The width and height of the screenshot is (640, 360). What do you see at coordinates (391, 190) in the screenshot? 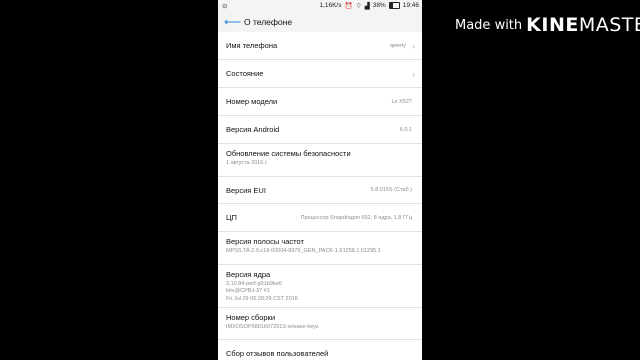
I see `row-value: 5.8.016S (Стаб.)` at bounding box center [391, 190].